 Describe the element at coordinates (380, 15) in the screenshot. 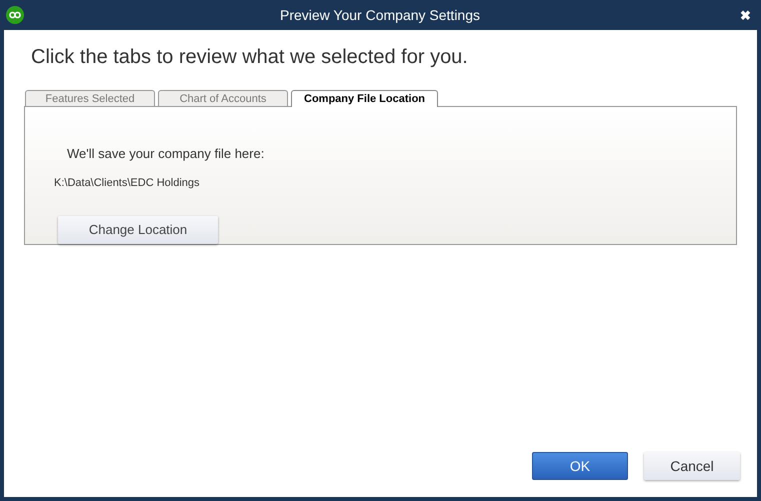

I see `window-title: Preview Your Company Settings` at that location.